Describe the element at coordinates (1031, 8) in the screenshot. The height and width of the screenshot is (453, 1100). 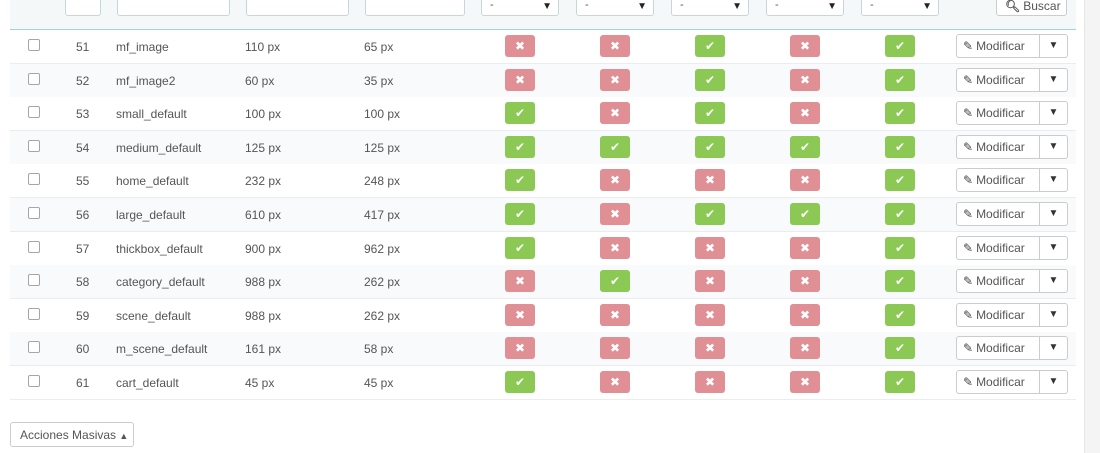
I see `search-button: 🔍︎ Buscar` at that location.